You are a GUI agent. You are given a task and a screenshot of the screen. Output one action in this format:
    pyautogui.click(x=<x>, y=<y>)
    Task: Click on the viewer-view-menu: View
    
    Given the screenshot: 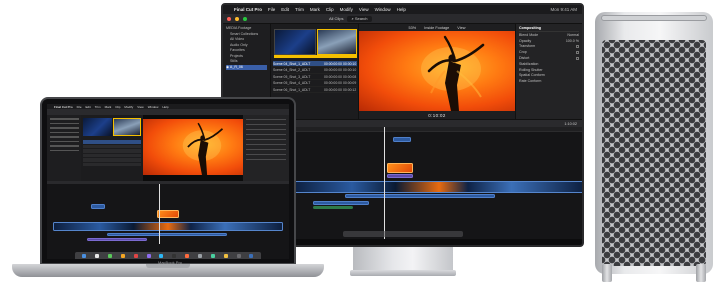 What is the action you would take?
    pyautogui.click(x=461, y=28)
    